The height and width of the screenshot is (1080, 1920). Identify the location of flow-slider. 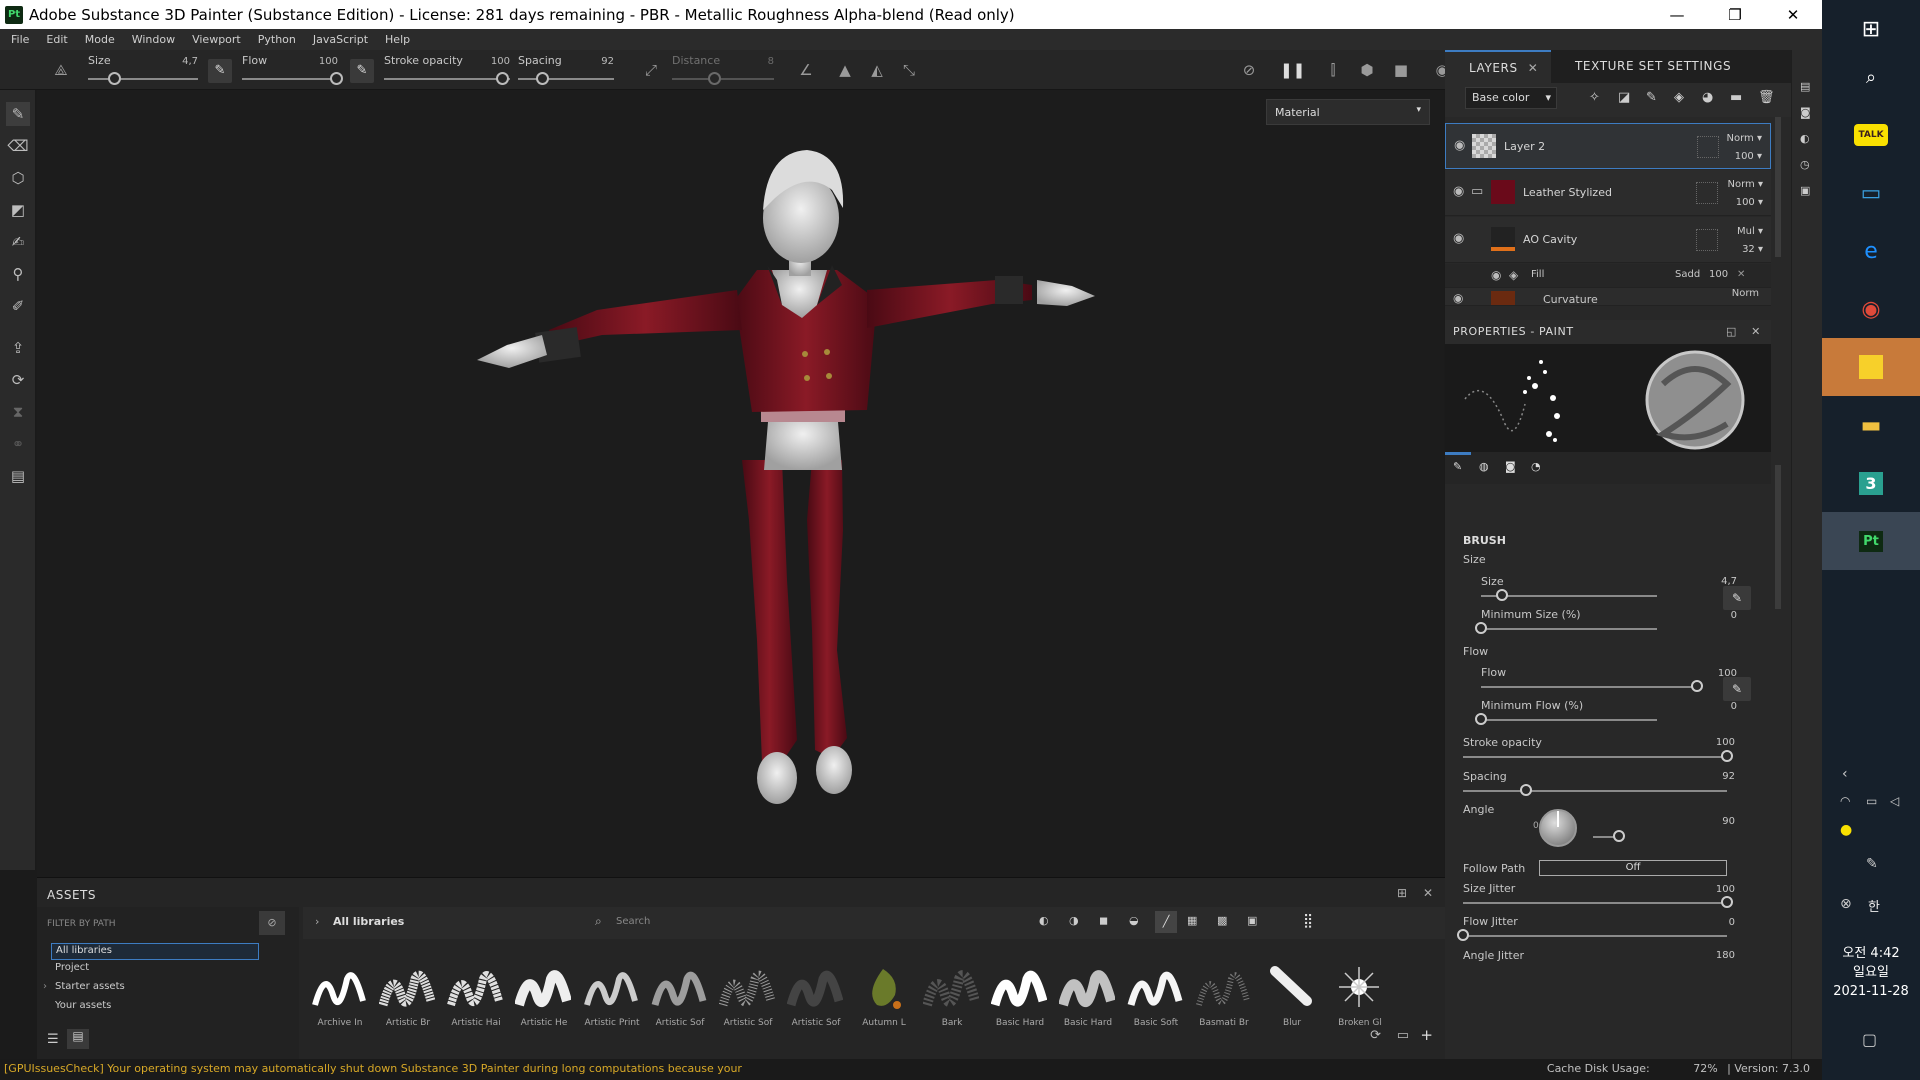
(1589, 687).